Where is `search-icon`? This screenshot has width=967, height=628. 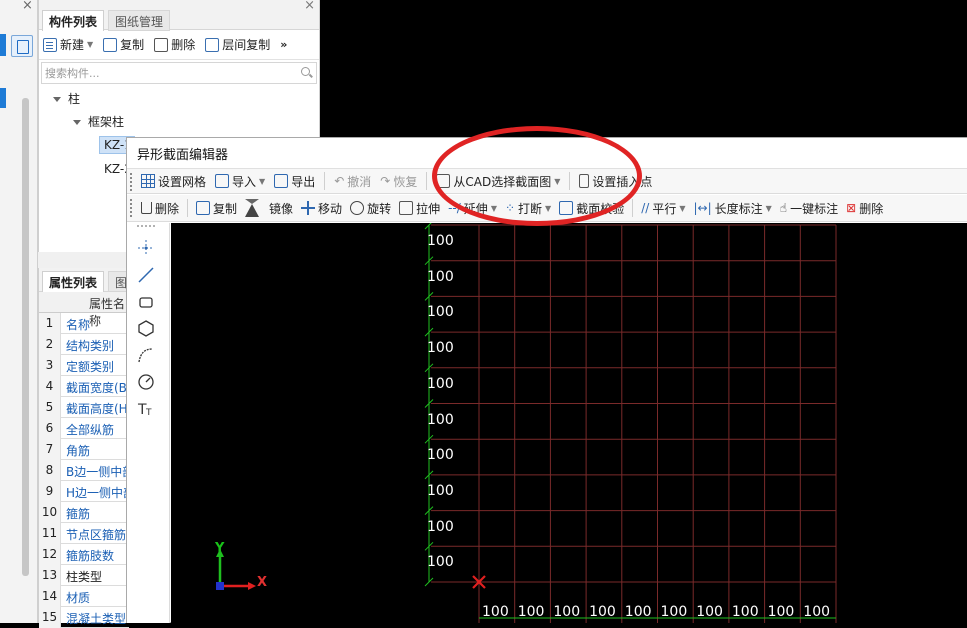
search-icon is located at coordinates (305, 71).